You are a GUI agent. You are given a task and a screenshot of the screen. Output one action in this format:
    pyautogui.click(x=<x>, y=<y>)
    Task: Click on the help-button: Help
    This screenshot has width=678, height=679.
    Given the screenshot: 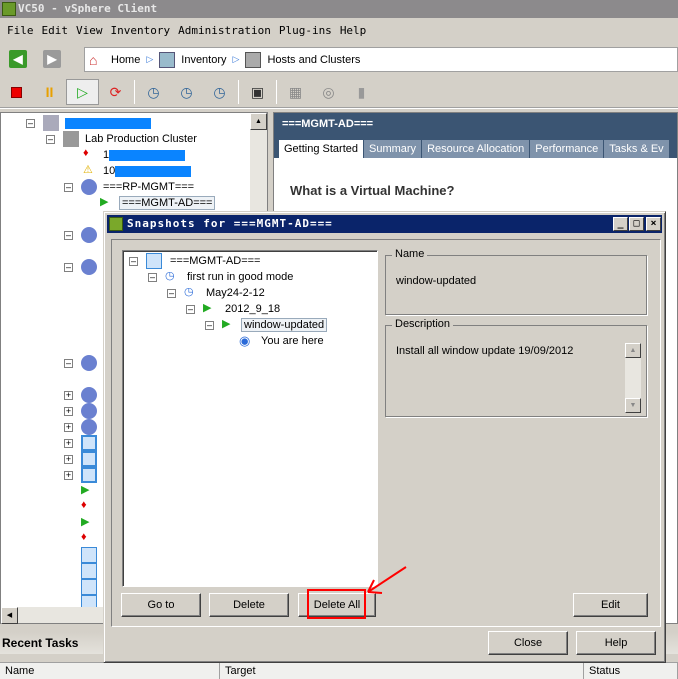 What is the action you would take?
    pyautogui.click(x=616, y=643)
    